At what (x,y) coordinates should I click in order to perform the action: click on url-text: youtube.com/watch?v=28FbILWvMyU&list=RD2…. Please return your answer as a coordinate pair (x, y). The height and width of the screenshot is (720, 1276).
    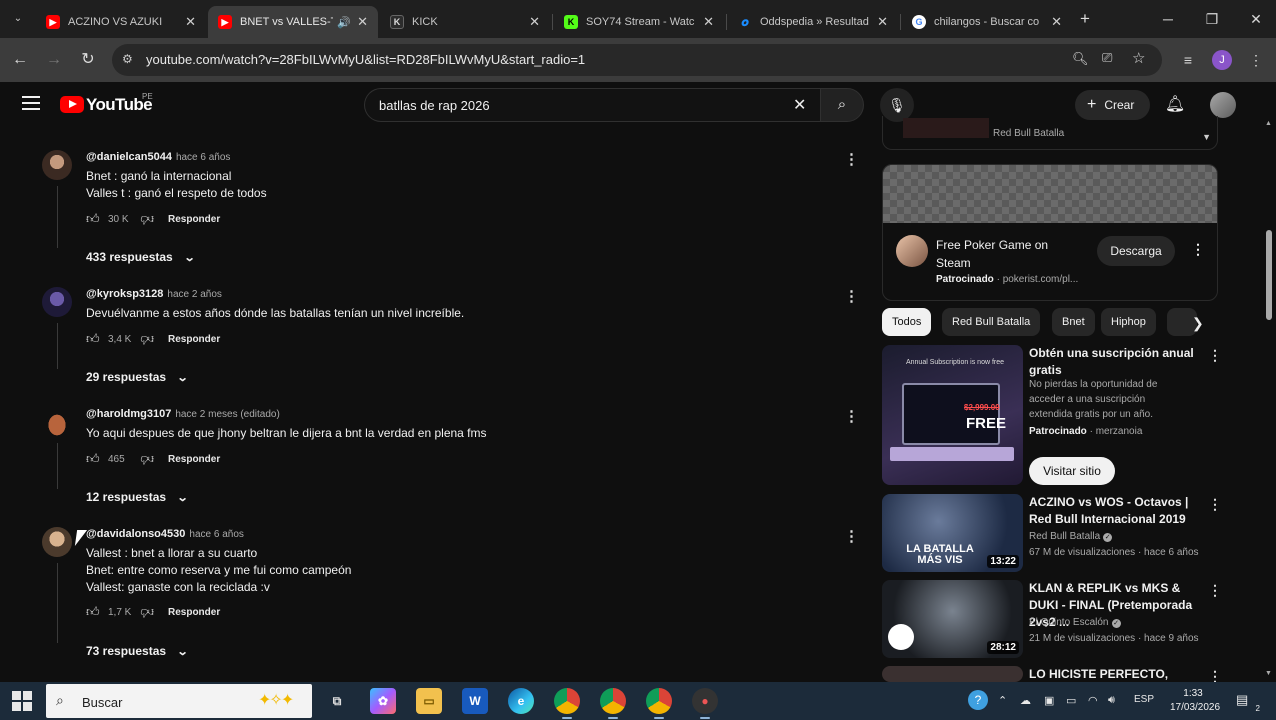
    Looking at the image, I should click on (365, 59).